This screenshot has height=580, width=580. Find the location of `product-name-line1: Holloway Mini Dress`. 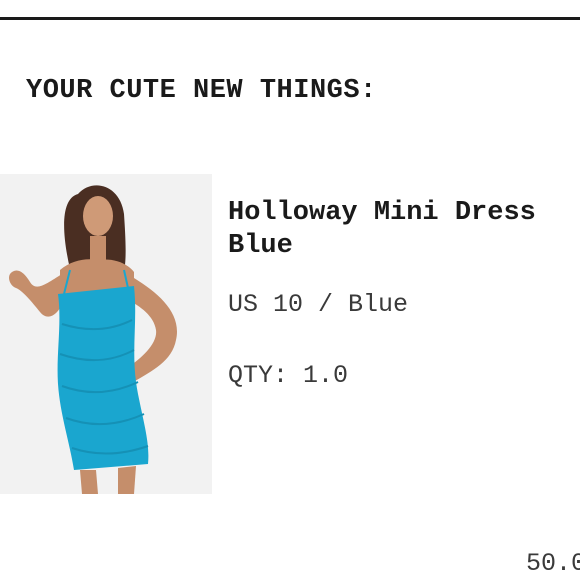

product-name-line1: Holloway Mini Dress is located at coordinates (382, 213).